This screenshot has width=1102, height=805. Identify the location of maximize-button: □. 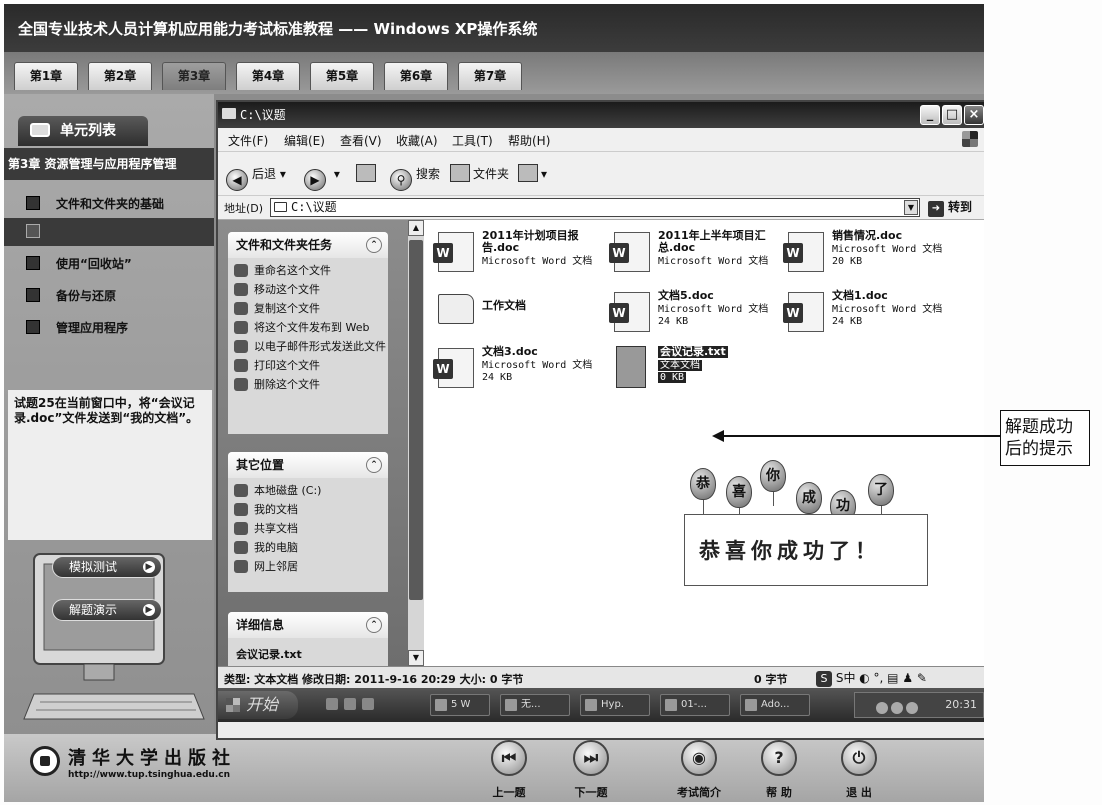
(952, 115).